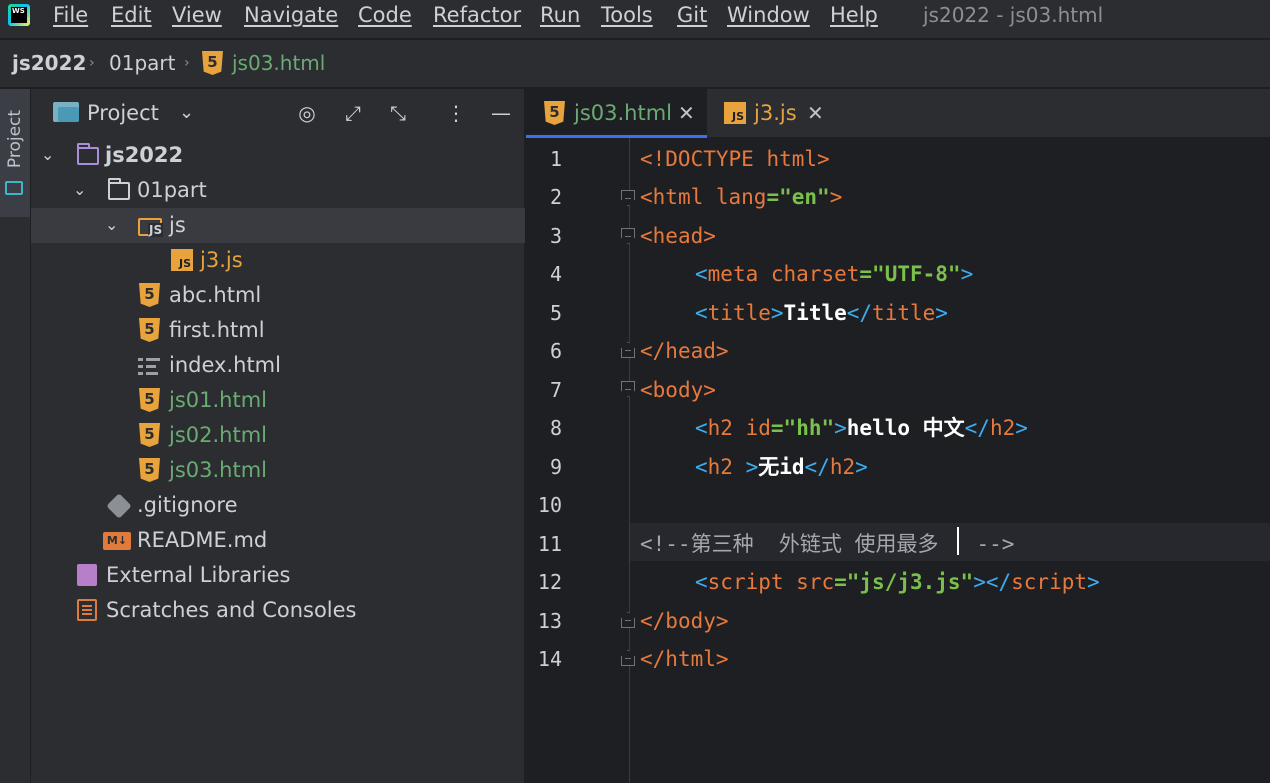 This screenshot has width=1270, height=783. I want to click on line-number: 13, so click(549, 621).